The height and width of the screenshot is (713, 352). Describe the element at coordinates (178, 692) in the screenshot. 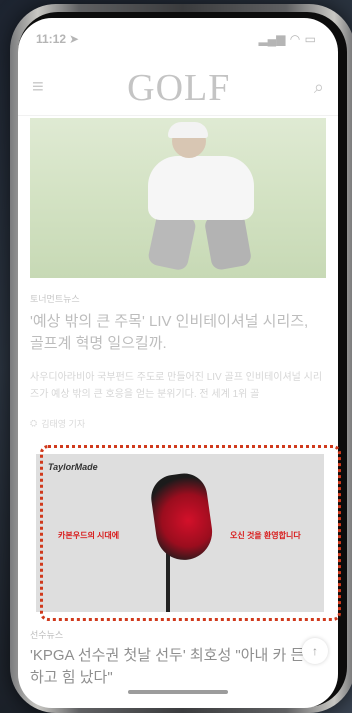

I see `home-indicator` at that location.